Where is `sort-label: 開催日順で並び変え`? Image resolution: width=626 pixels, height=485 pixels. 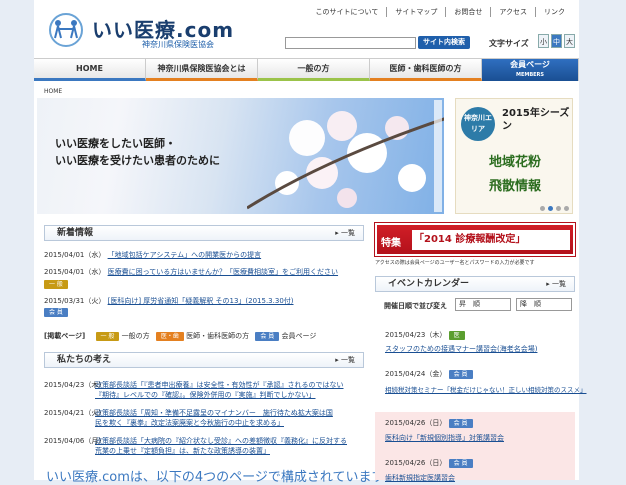
sort-label: 開催日順で並び変え is located at coordinates (415, 306).